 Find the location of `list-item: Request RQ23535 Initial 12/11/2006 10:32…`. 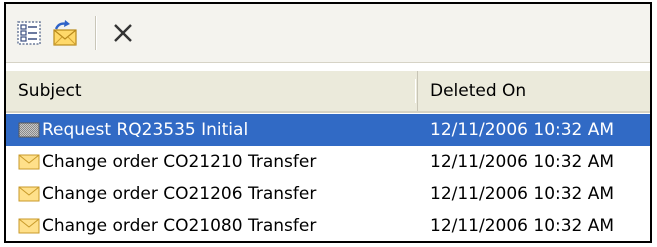

list-item: Request RQ23535 Initial 12/11/2006 10:32… is located at coordinates (328, 130).